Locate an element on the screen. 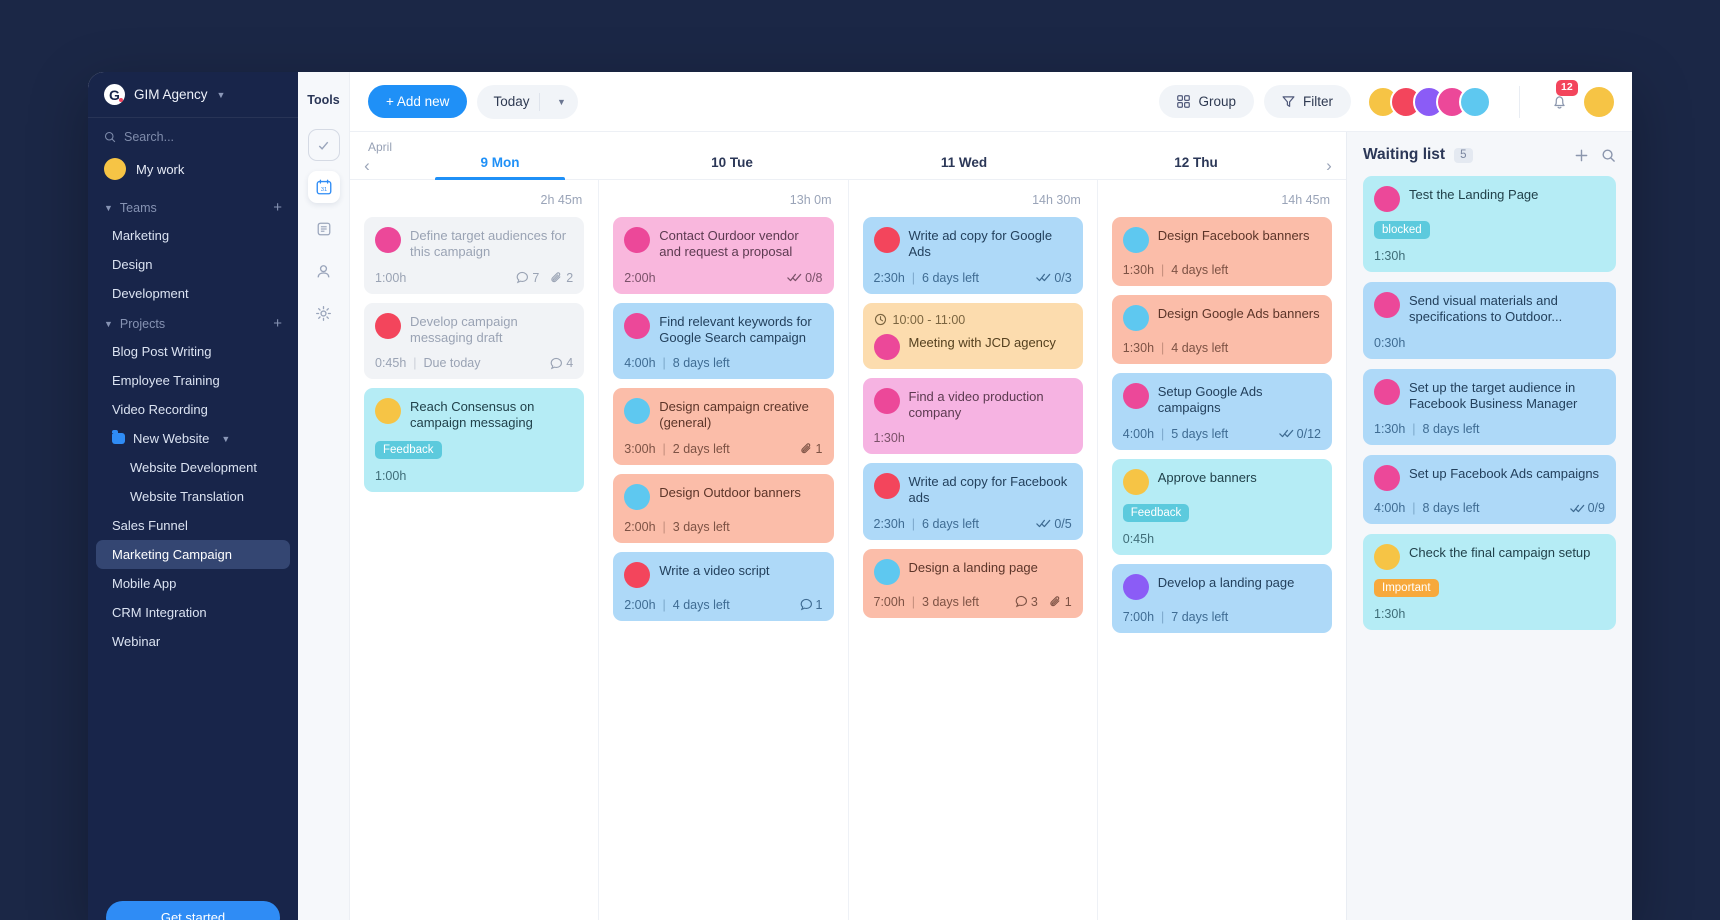 This screenshot has height=920, width=1720. sidebar-item-project: CRM Integration is located at coordinates (193, 612).